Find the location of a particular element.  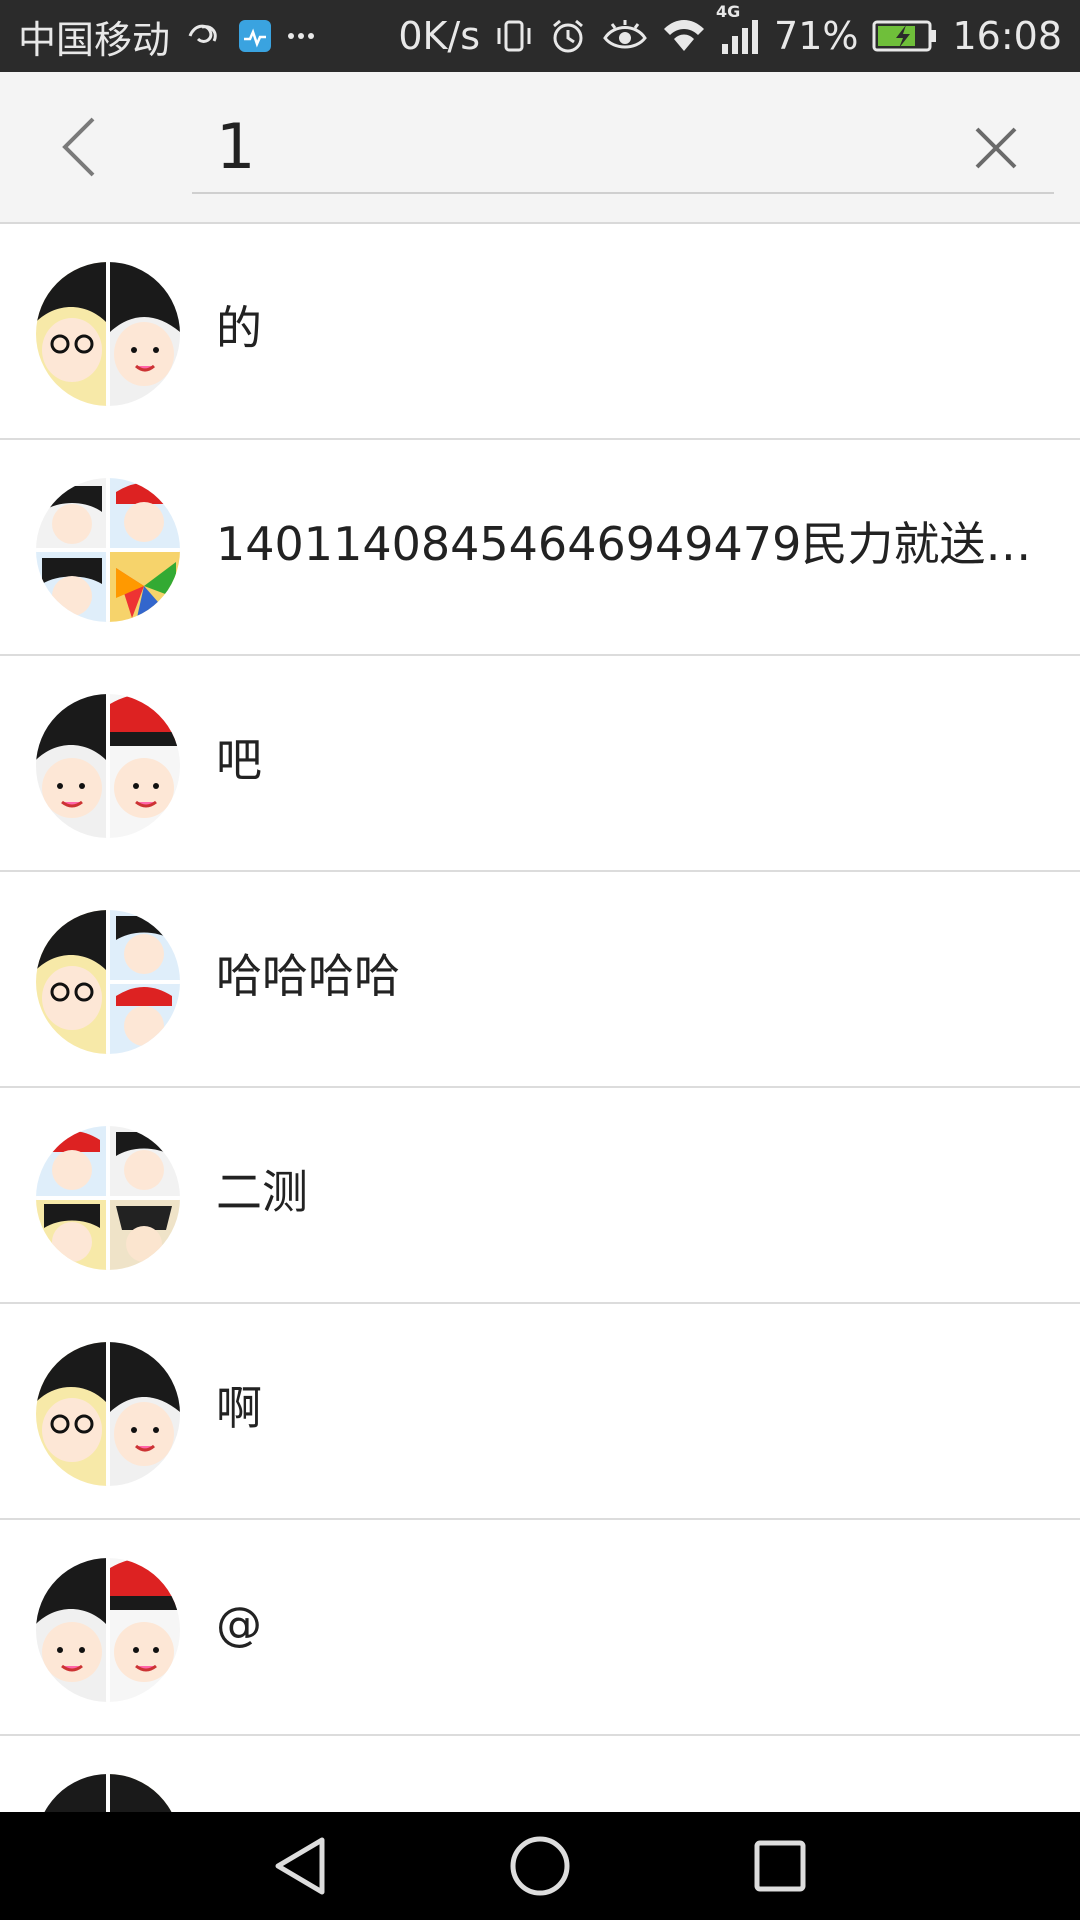

eye-icon is located at coordinates (625, 36).